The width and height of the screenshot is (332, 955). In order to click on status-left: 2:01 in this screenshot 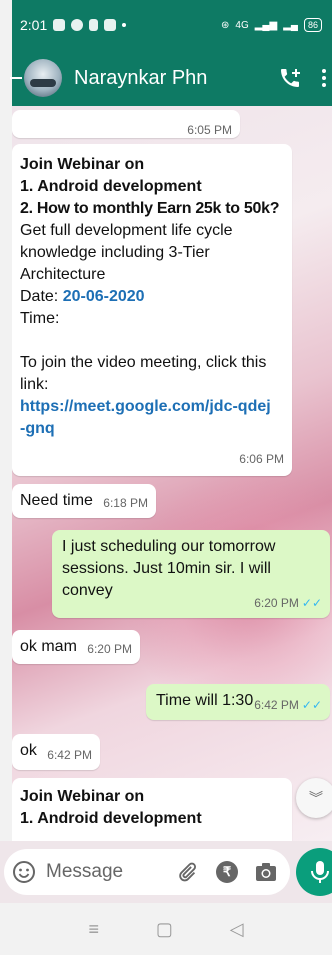, I will do `click(73, 25)`.